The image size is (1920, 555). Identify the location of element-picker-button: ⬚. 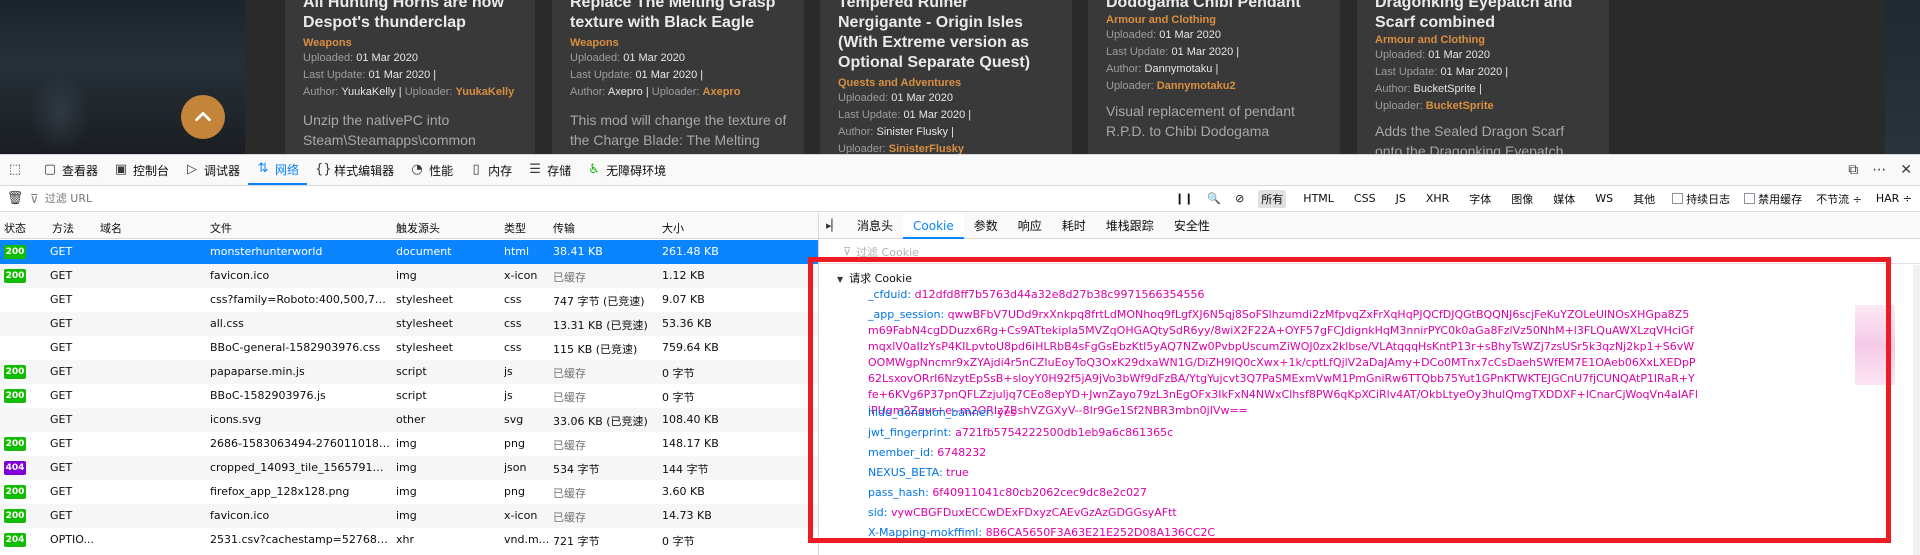
(17, 170).